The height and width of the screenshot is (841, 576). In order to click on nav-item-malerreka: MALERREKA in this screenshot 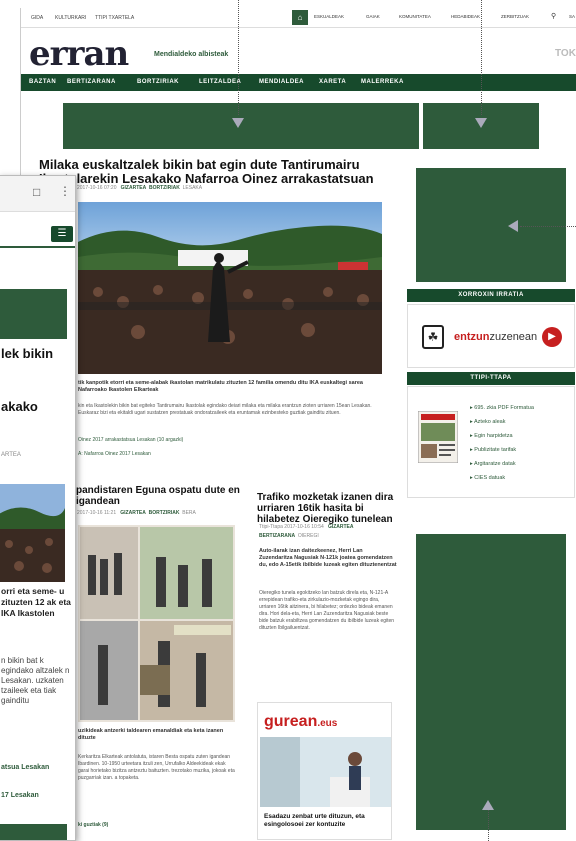, I will do `click(382, 82)`.